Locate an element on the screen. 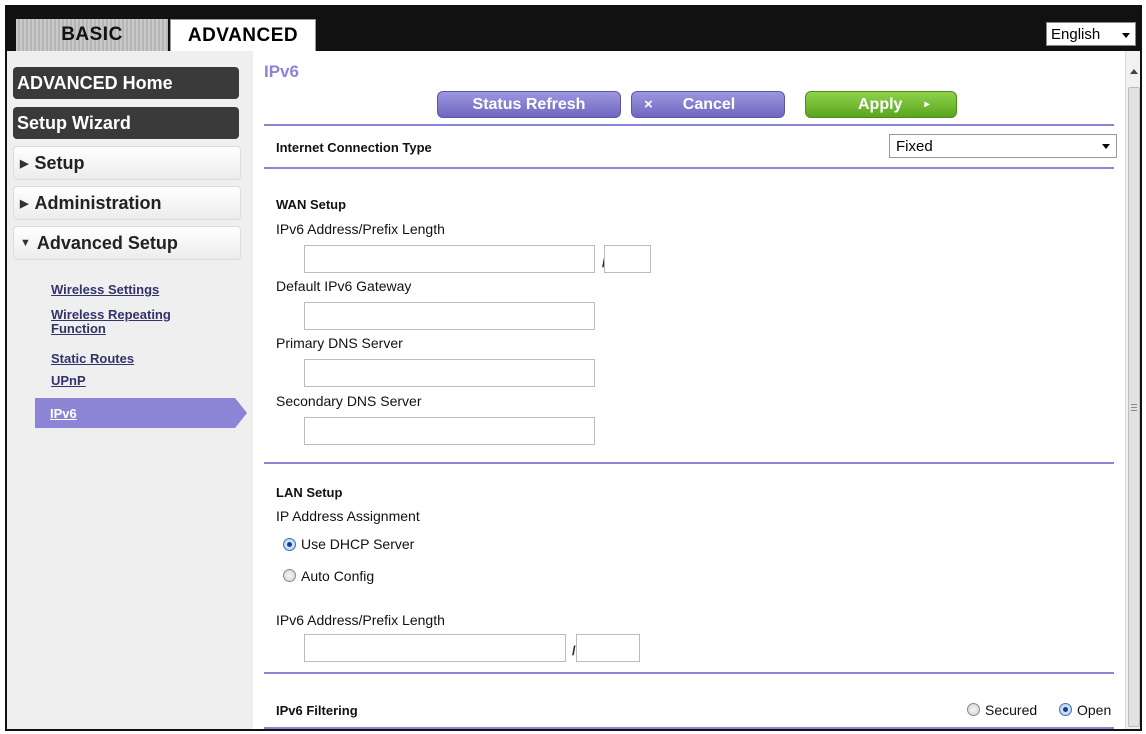 This screenshot has height=734, width=1146. language-select: English is located at coordinates (1091, 34).